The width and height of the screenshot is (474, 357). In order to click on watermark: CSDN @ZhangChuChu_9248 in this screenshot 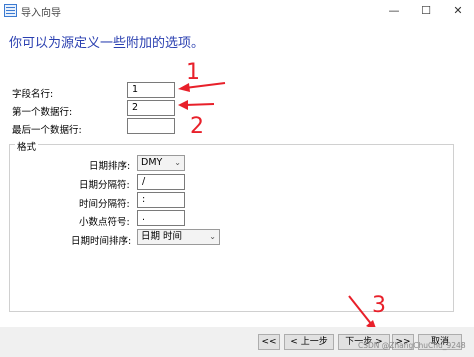, I will do `click(412, 345)`.